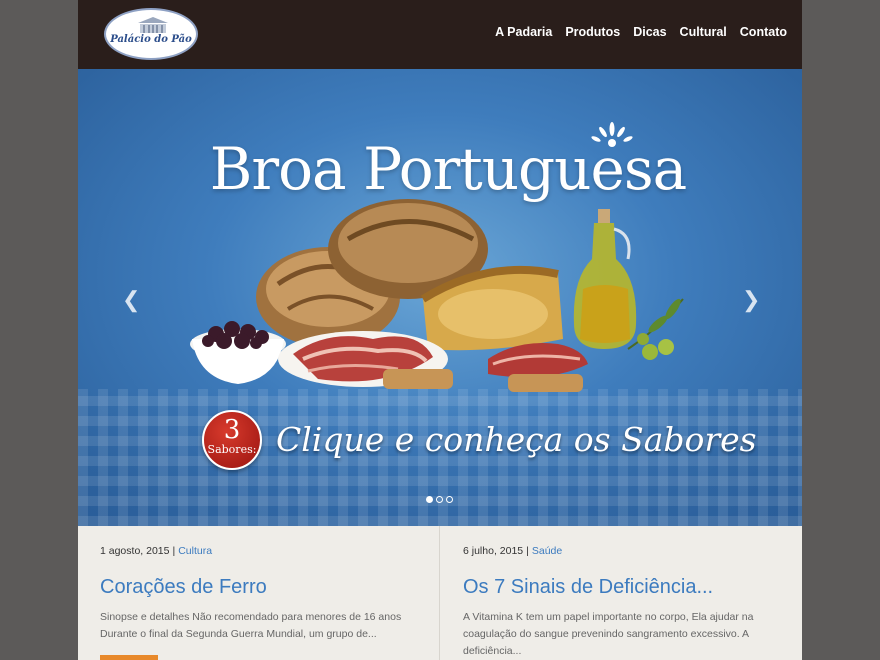  I want to click on post-category-link: Saúde, so click(547, 551).